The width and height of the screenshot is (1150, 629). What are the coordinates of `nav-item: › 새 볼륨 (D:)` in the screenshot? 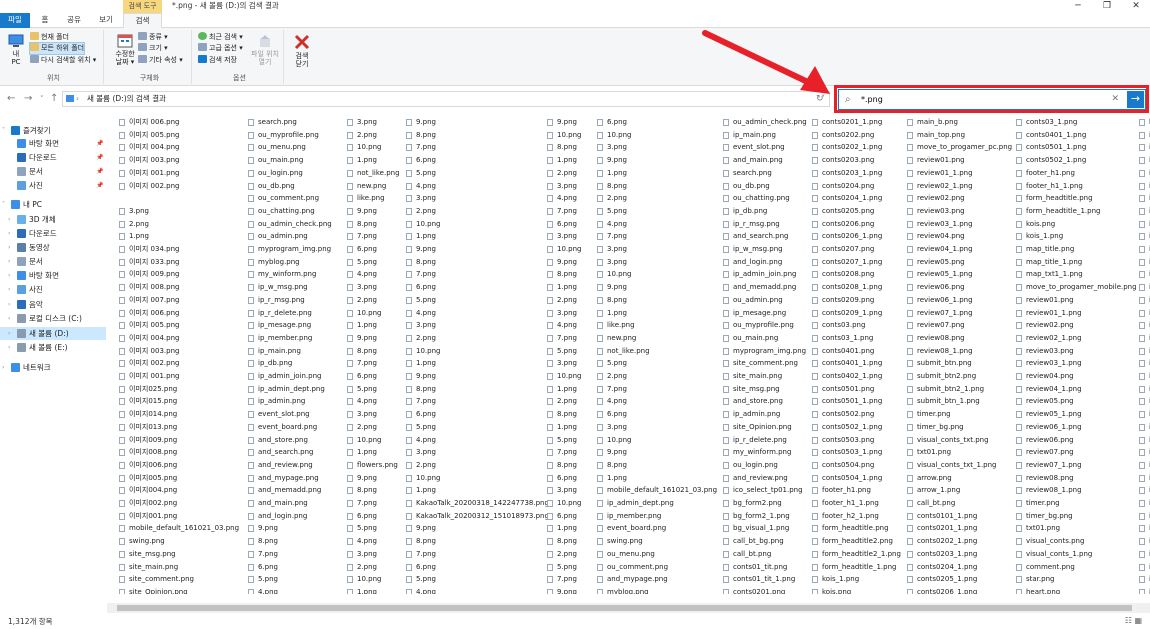 It's located at (53, 333).